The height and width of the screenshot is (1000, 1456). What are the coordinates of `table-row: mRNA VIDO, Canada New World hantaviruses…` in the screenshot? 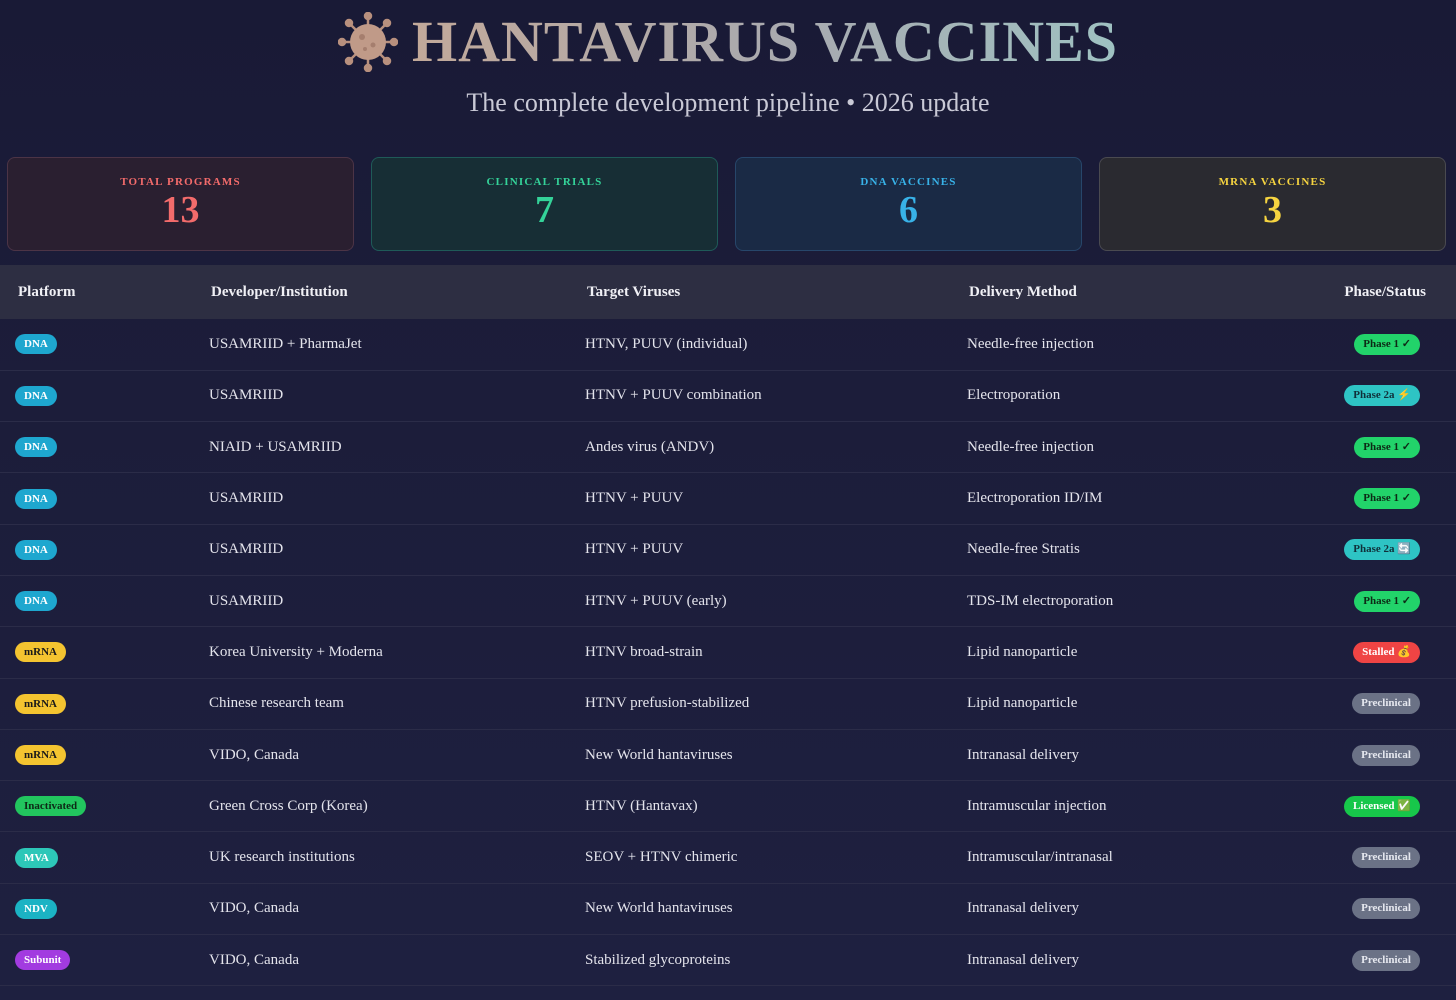 It's located at (728, 755).